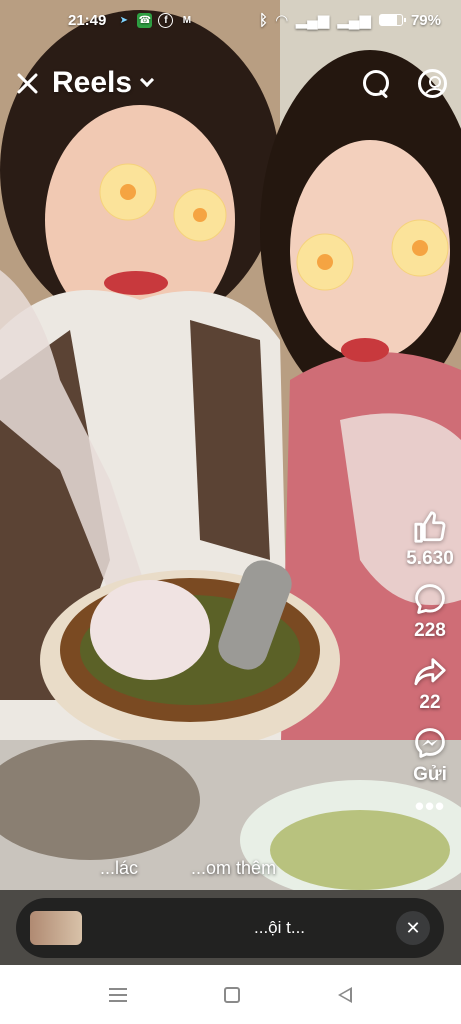 This screenshot has height=1024, width=461. I want to click on battery-percent: 79%, so click(425, 20).